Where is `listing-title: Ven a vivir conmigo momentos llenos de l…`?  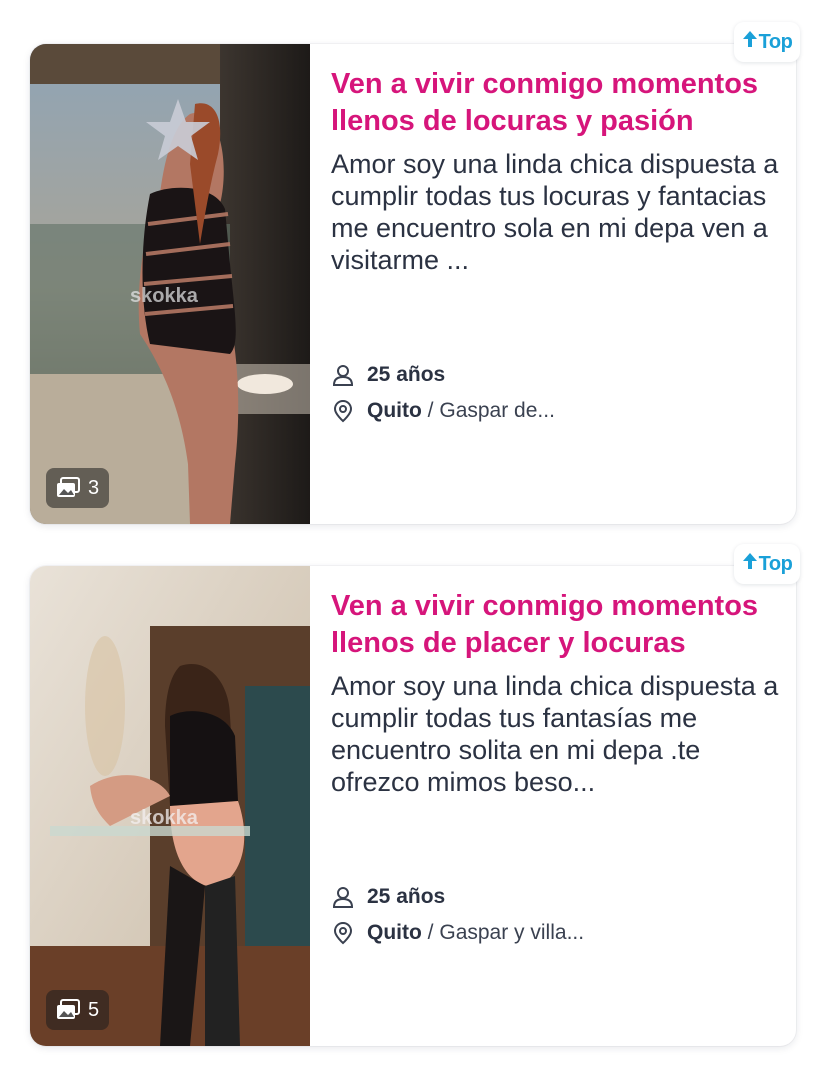 listing-title: Ven a vivir conmigo momentos llenos de l… is located at coordinates (556, 103).